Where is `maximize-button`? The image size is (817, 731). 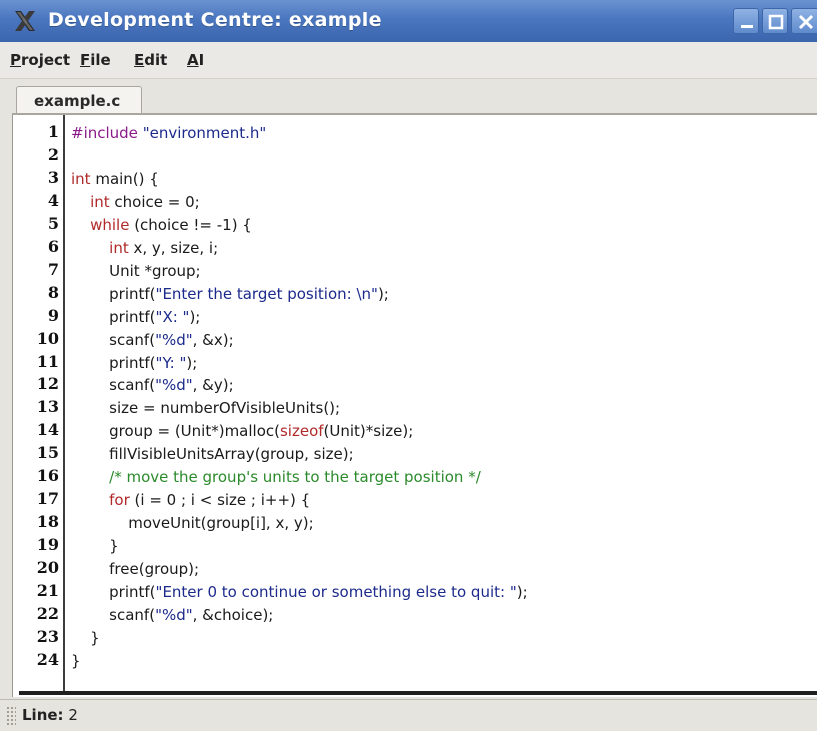
maximize-button is located at coordinates (775, 21).